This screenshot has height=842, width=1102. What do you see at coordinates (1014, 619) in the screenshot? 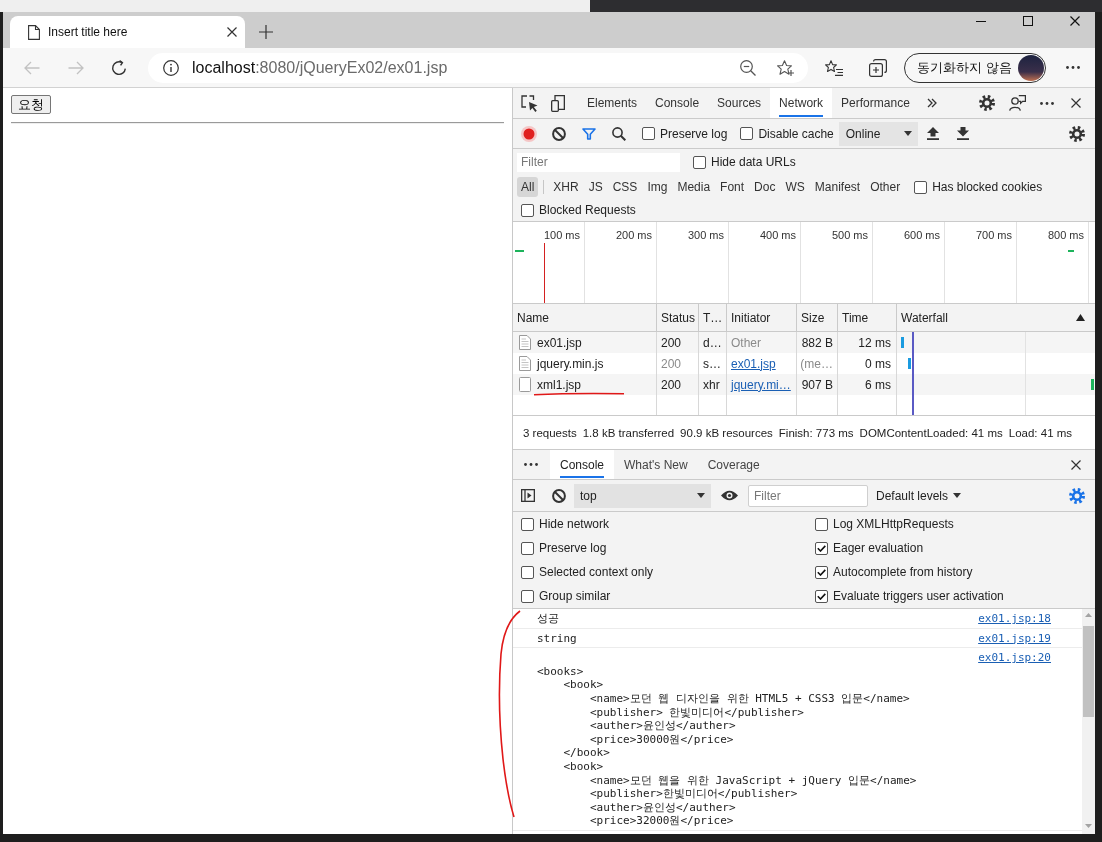
I see `source-link: ex01.jsp:18` at bounding box center [1014, 619].